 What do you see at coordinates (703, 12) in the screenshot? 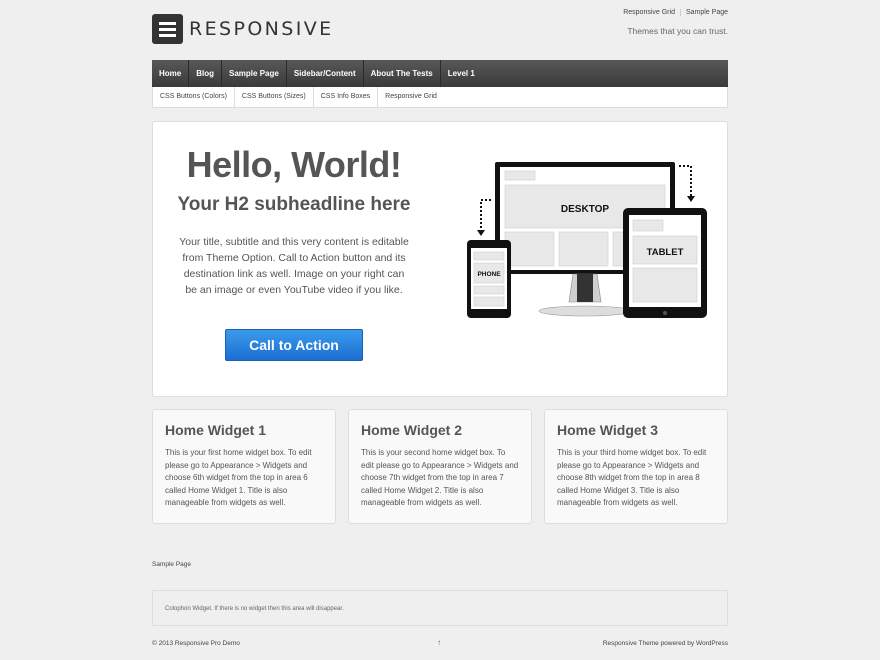
I see `top-link-sample-page: Sample Page` at bounding box center [703, 12].